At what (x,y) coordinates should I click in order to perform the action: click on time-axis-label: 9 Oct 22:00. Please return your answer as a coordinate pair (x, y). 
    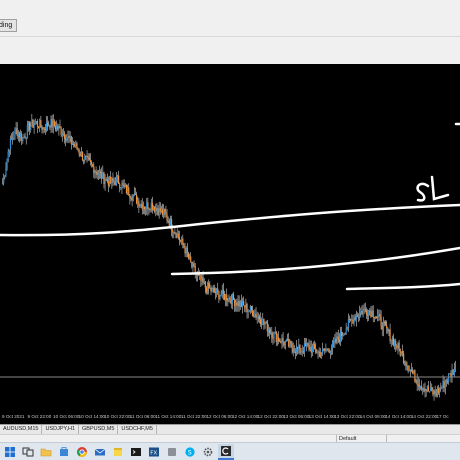
    Looking at the image, I should click on (40, 416).